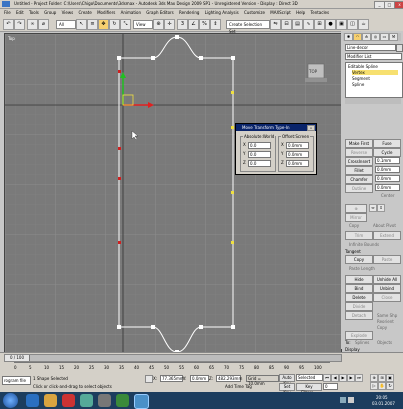 This screenshot has height=409, width=403. Describe the element at coordinates (280, 13) in the screenshot. I see `menu-maxscript: MAXScript` at that location.